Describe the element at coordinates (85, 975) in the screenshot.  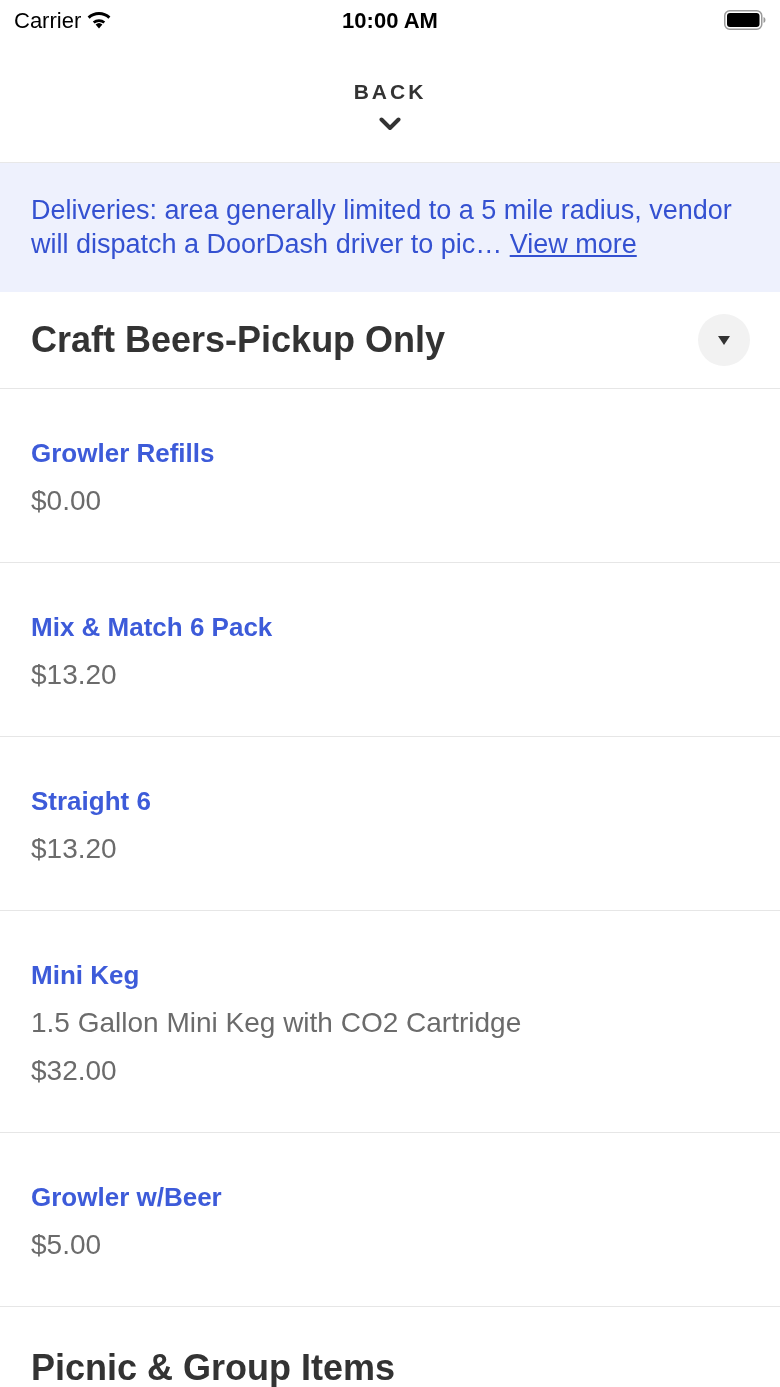
I see `item-name: Mini Keg` at that location.